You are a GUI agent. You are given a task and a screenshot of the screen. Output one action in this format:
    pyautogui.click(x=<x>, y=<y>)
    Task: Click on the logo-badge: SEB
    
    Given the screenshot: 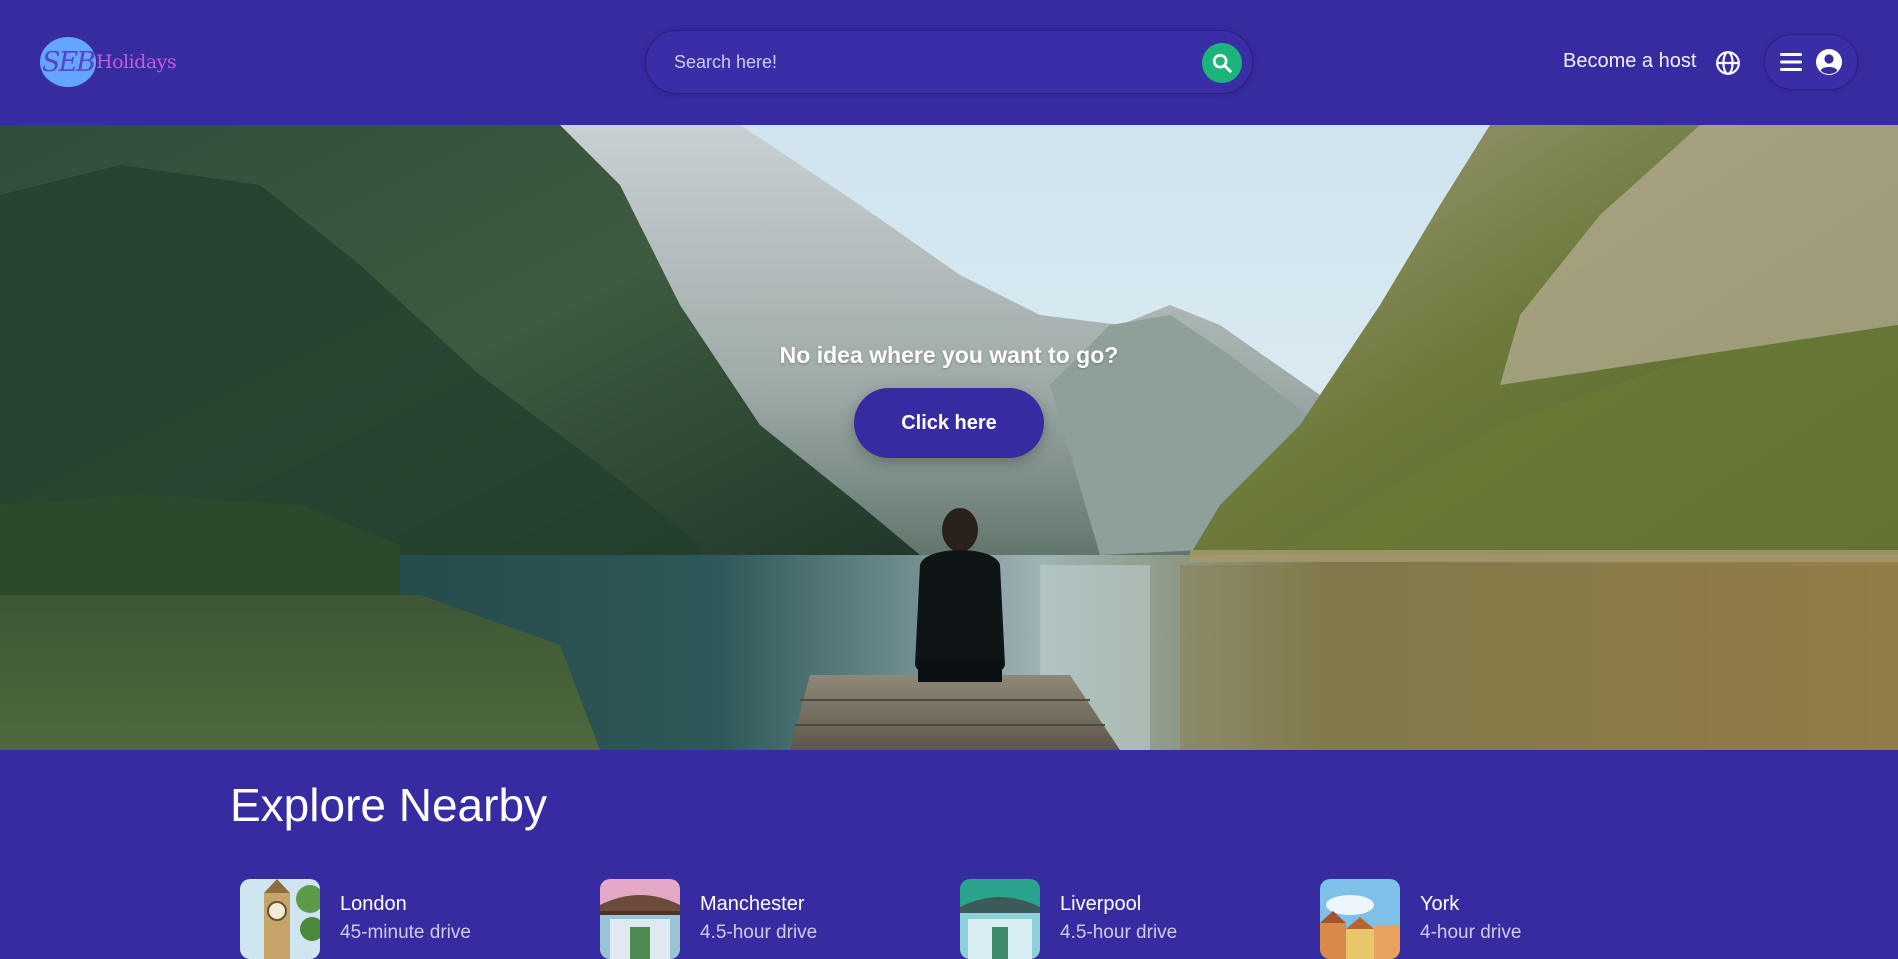 What is the action you would take?
    pyautogui.click(x=68, y=62)
    